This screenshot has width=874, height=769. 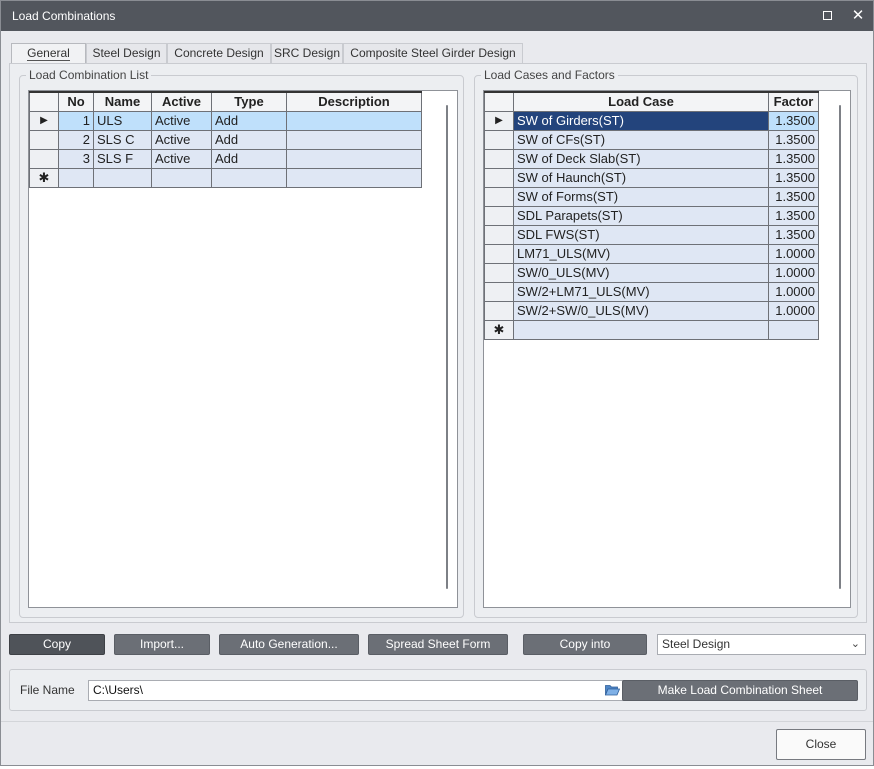 I want to click on table-row: SW/2+SW/0_ULS(MV) 1.0000, so click(x=651, y=310).